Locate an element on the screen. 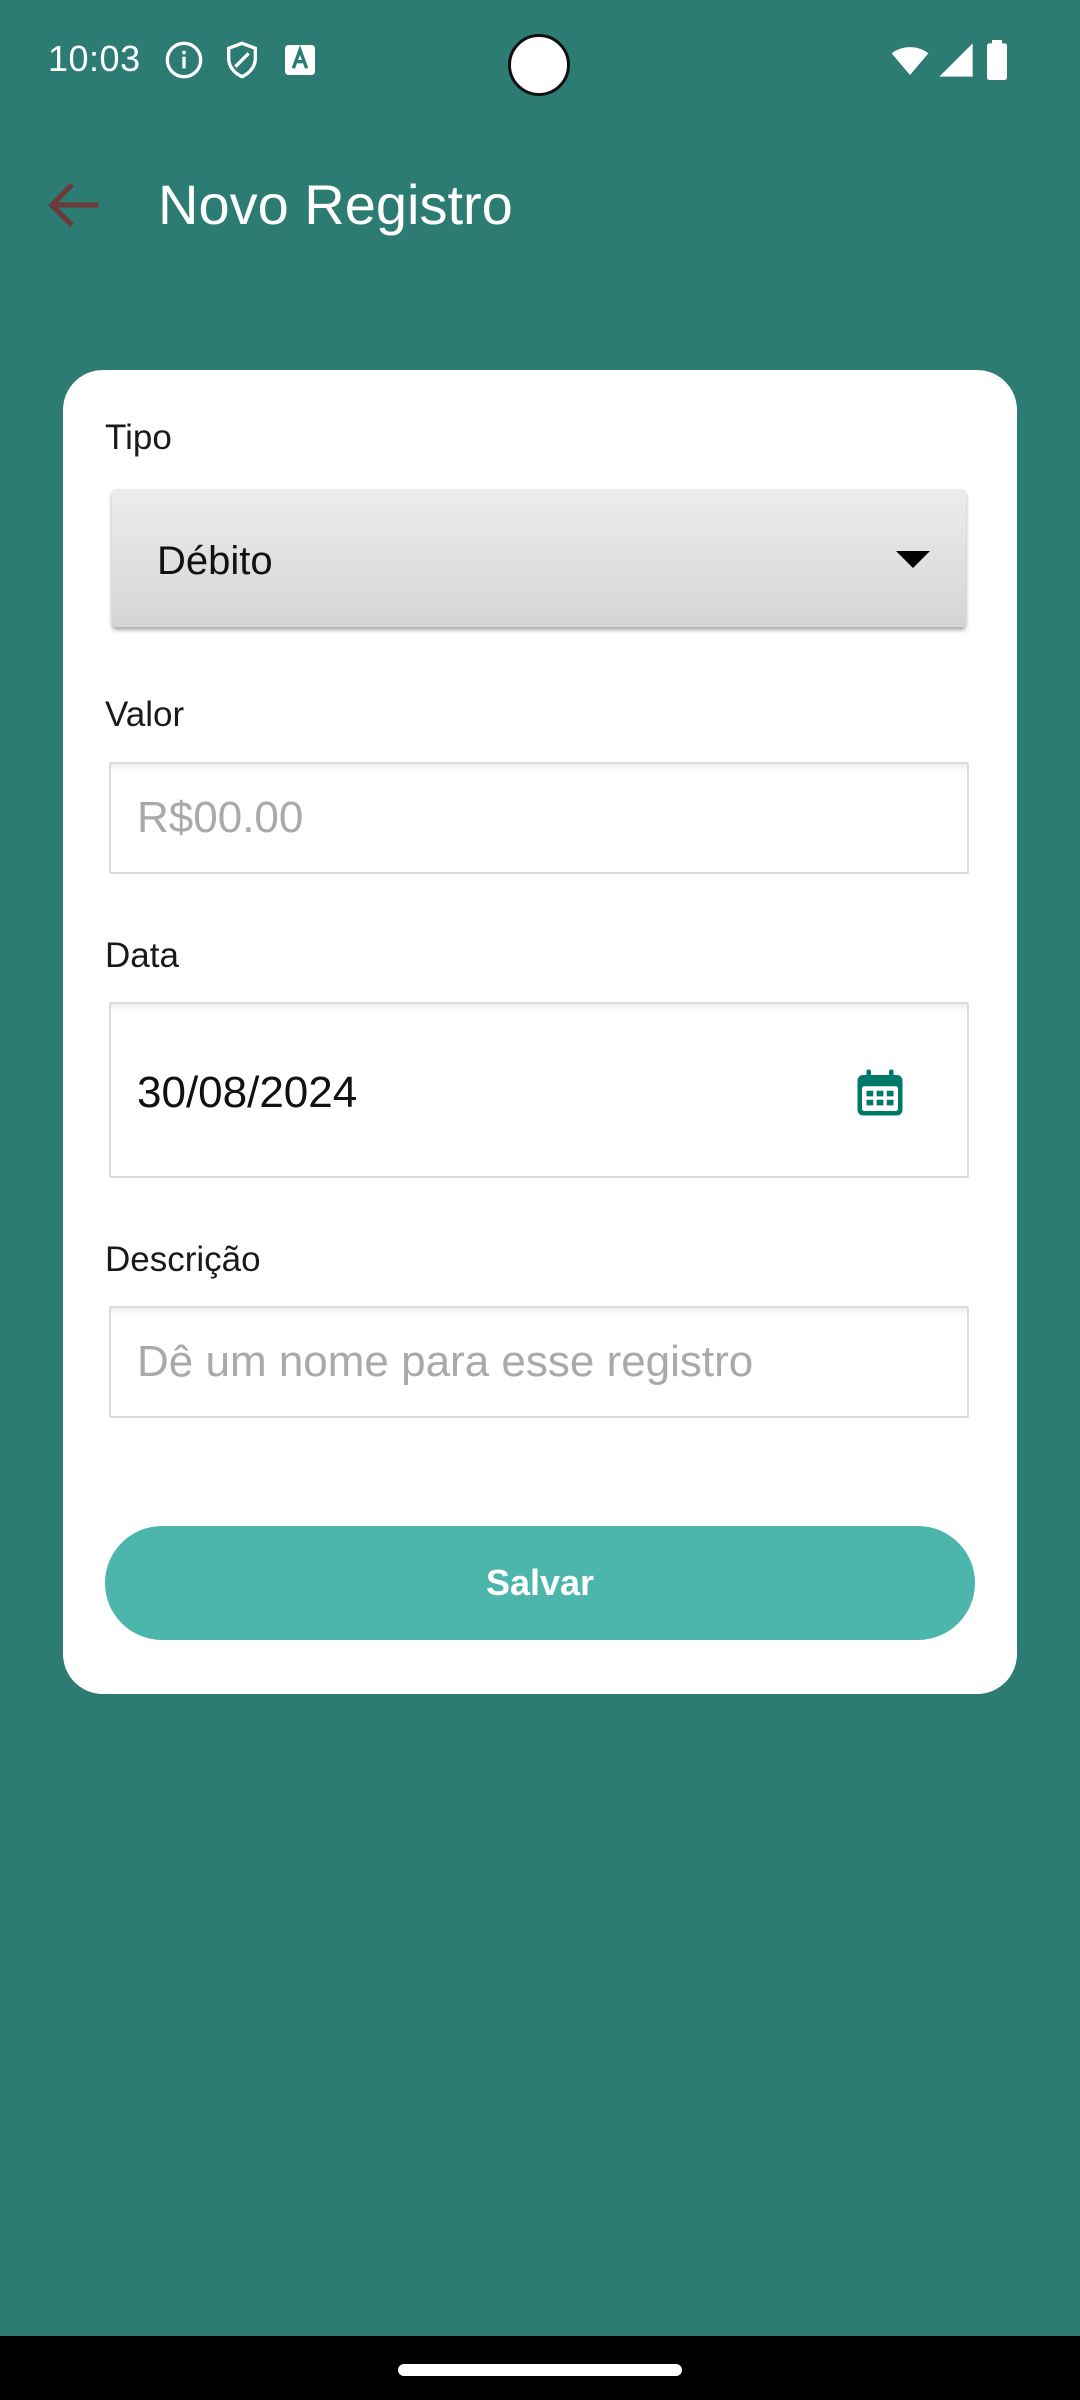 This screenshot has width=1080, height=2400. type-dropdown: Débito is located at coordinates (539, 558).